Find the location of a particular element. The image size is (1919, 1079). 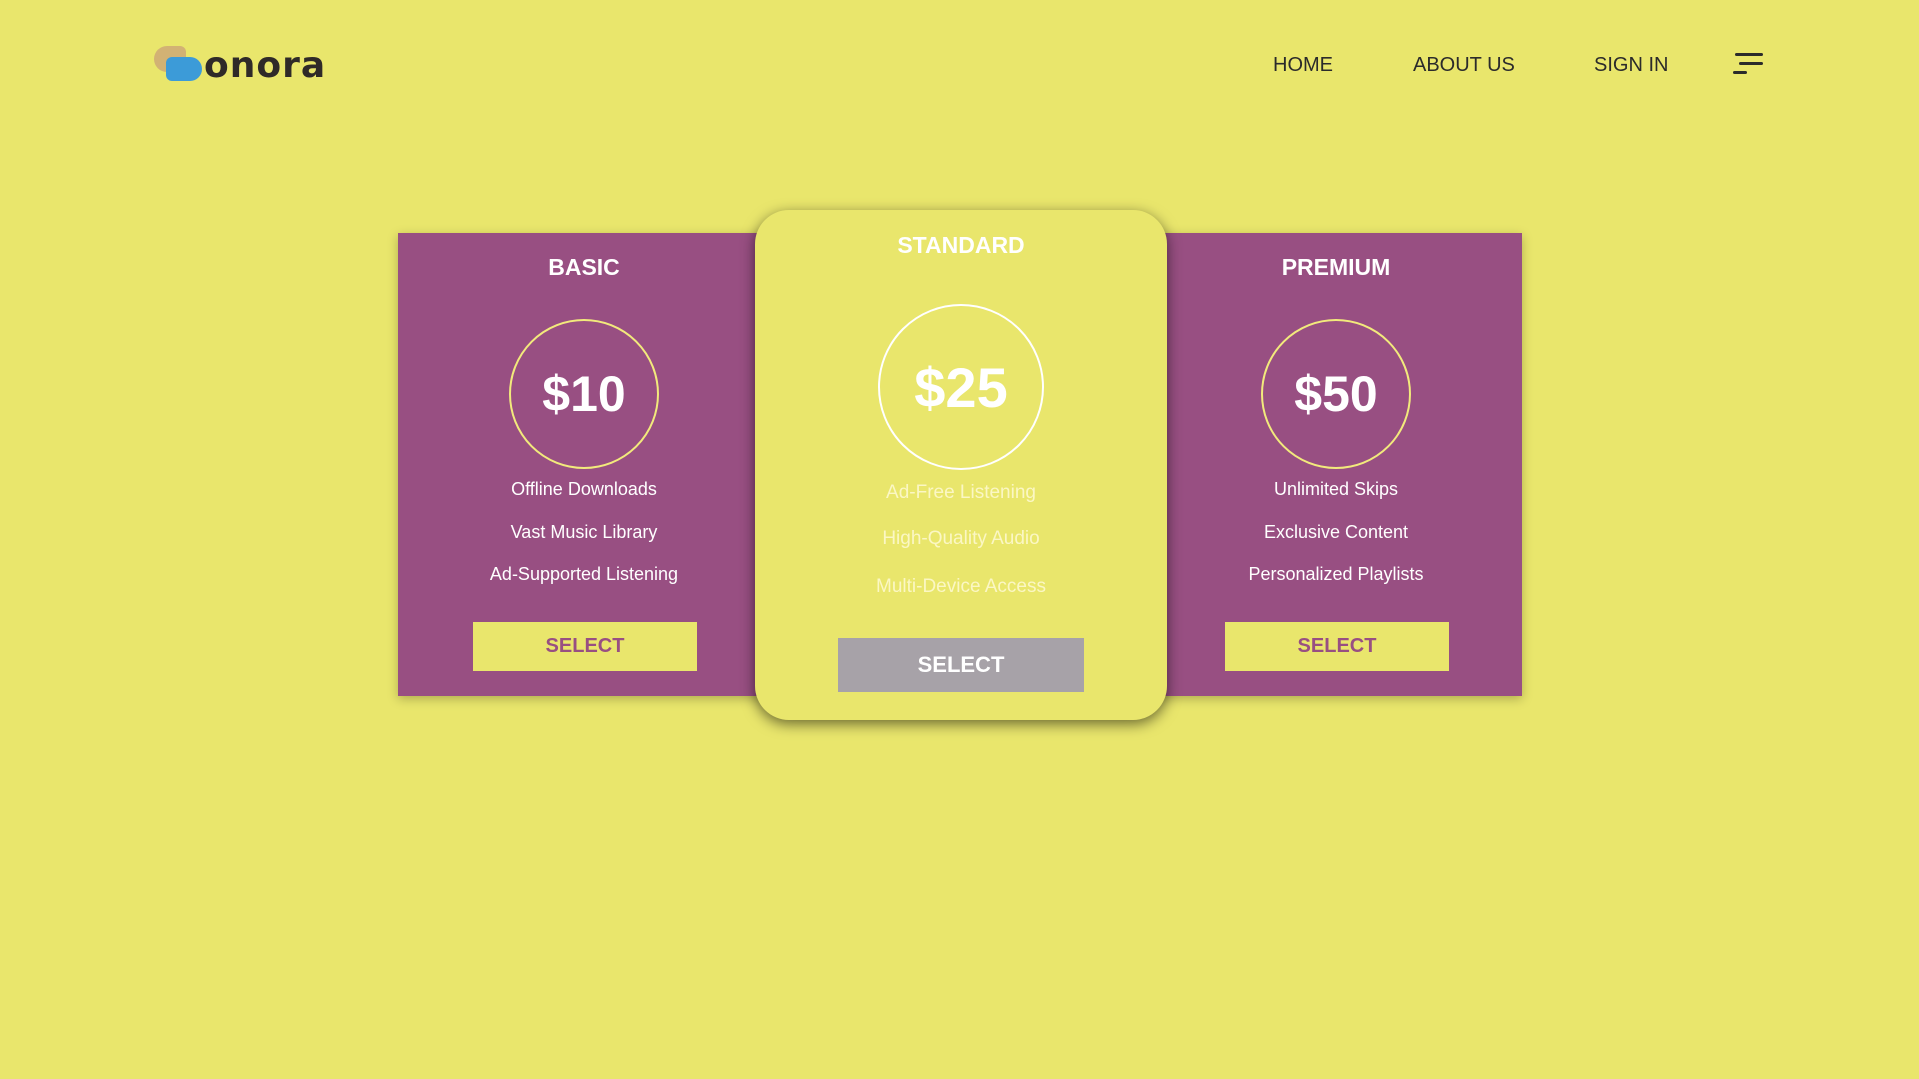

plan-feature: Vast Music Library is located at coordinates (584, 532).